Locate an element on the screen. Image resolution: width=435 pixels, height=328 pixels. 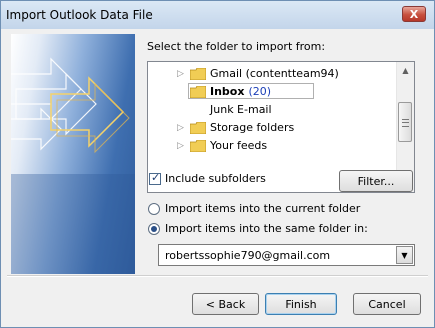
tree-item-feeds: ▷ Your feeds is located at coordinates (272, 146).